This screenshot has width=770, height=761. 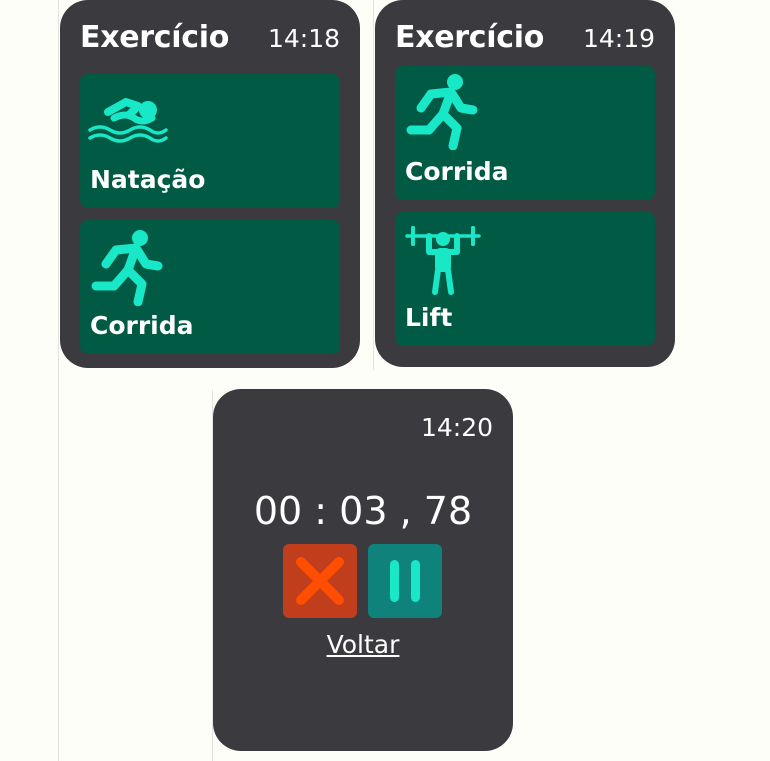 What do you see at coordinates (210, 141) in the screenshot?
I see `exercise-card-natacao: Natação` at bounding box center [210, 141].